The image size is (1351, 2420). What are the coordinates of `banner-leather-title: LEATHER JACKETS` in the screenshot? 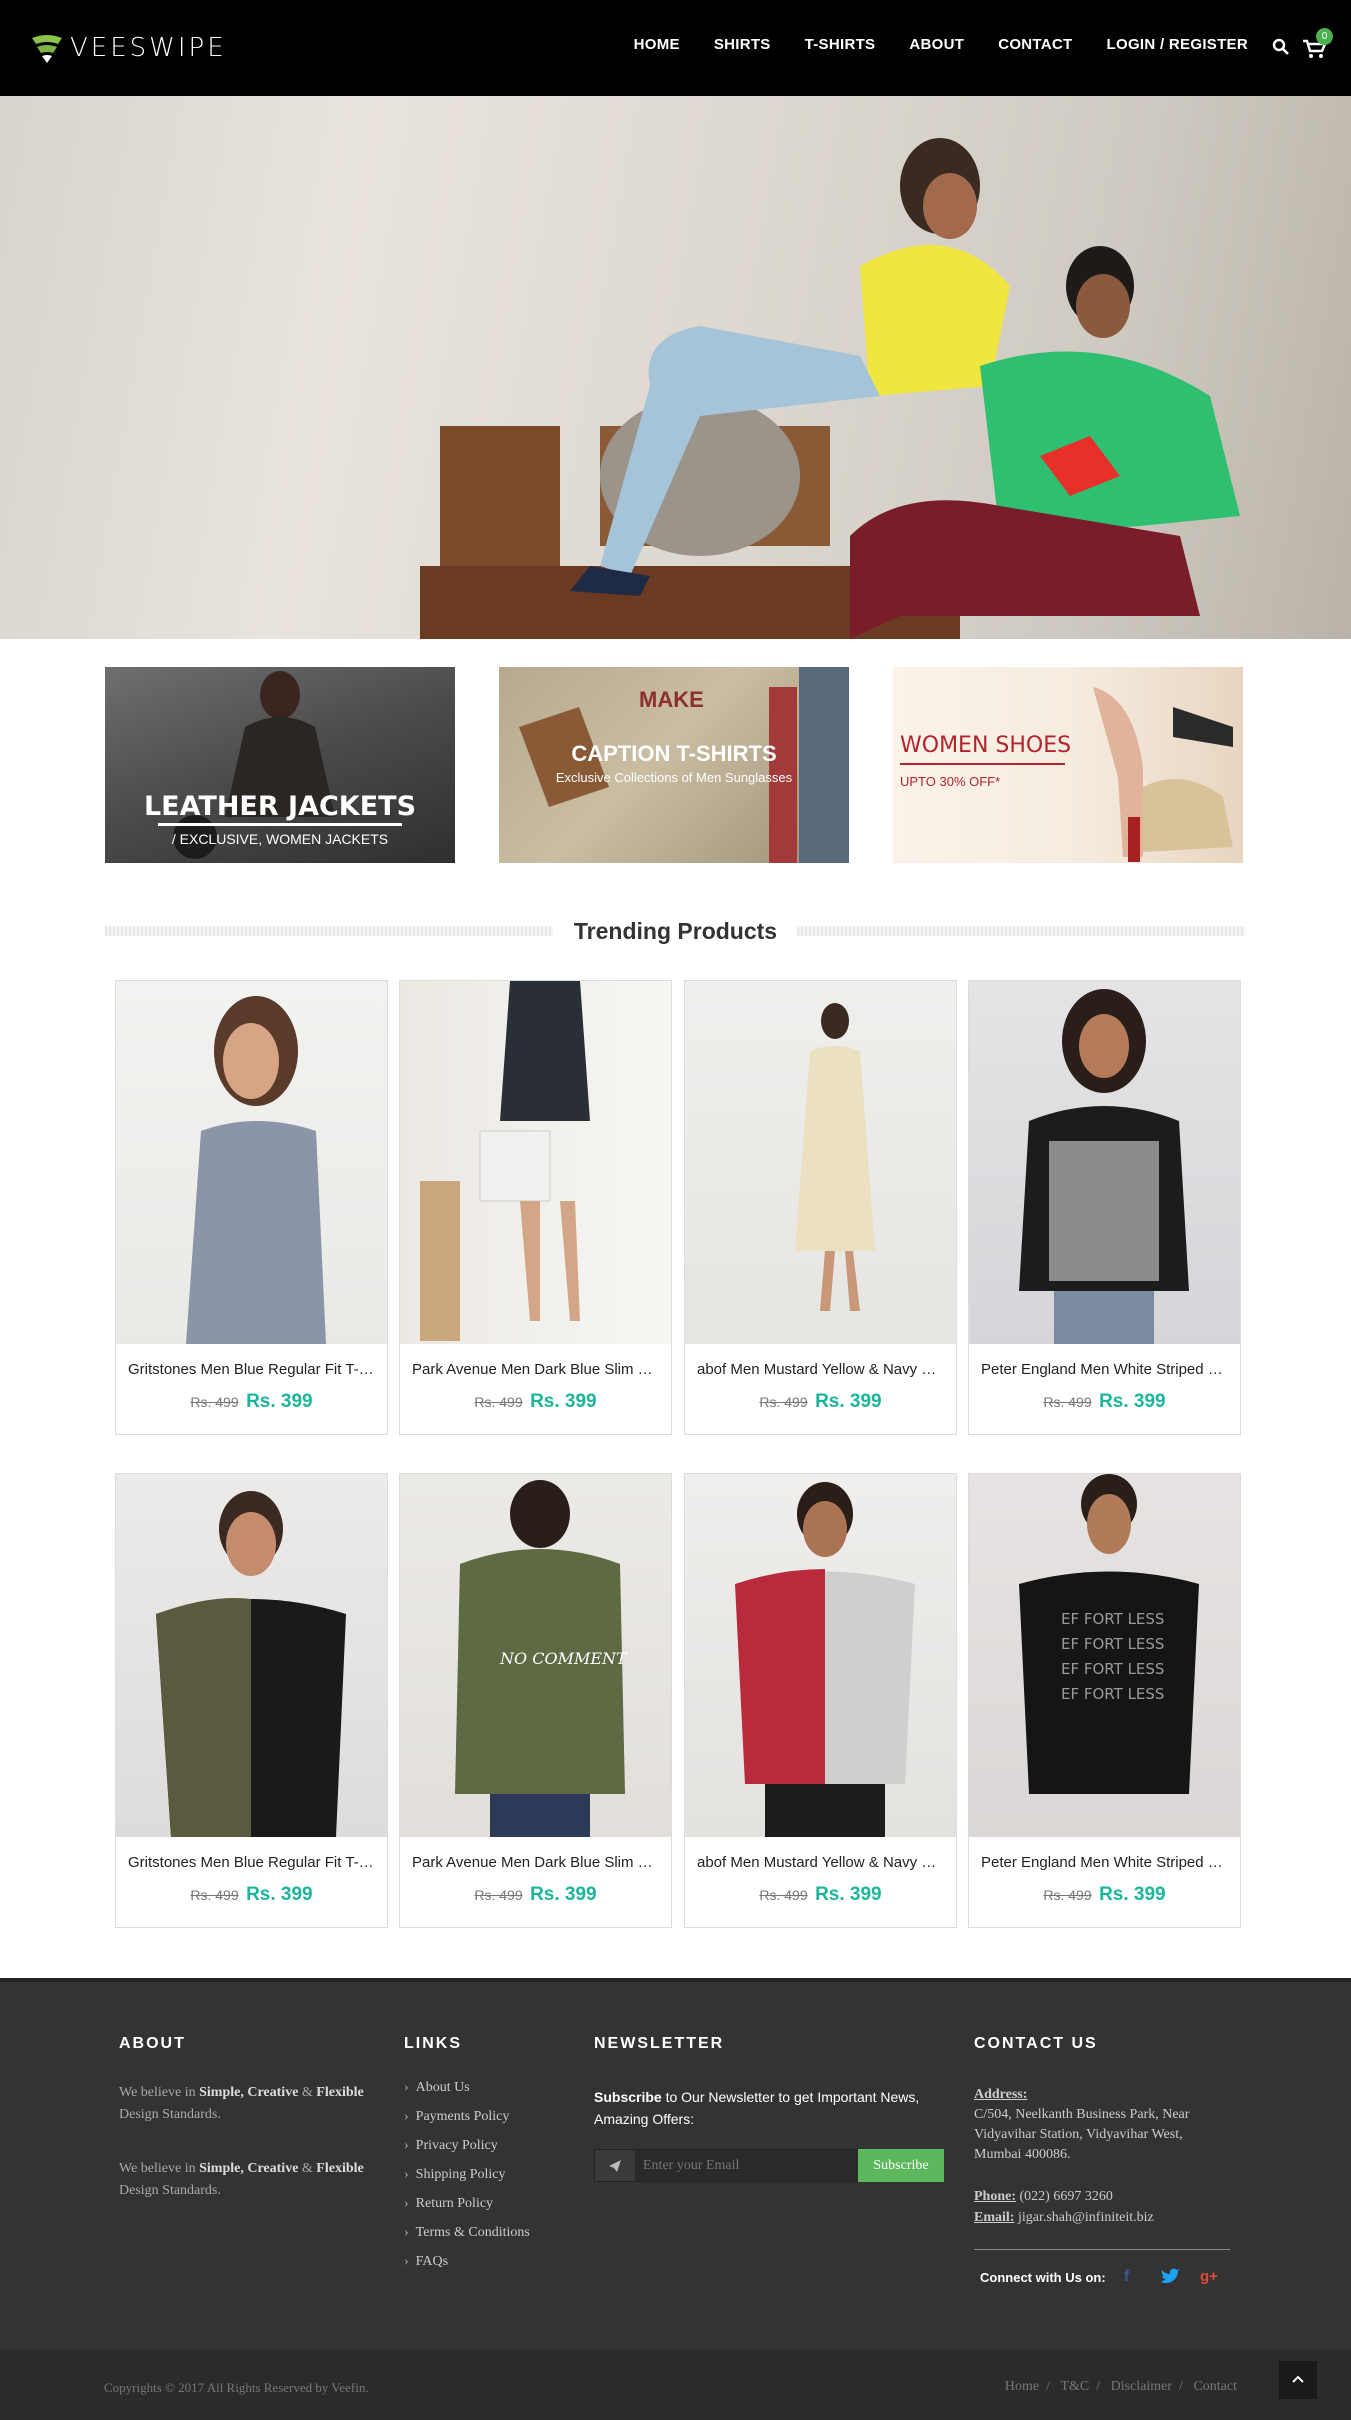 It's located at (280, 806).